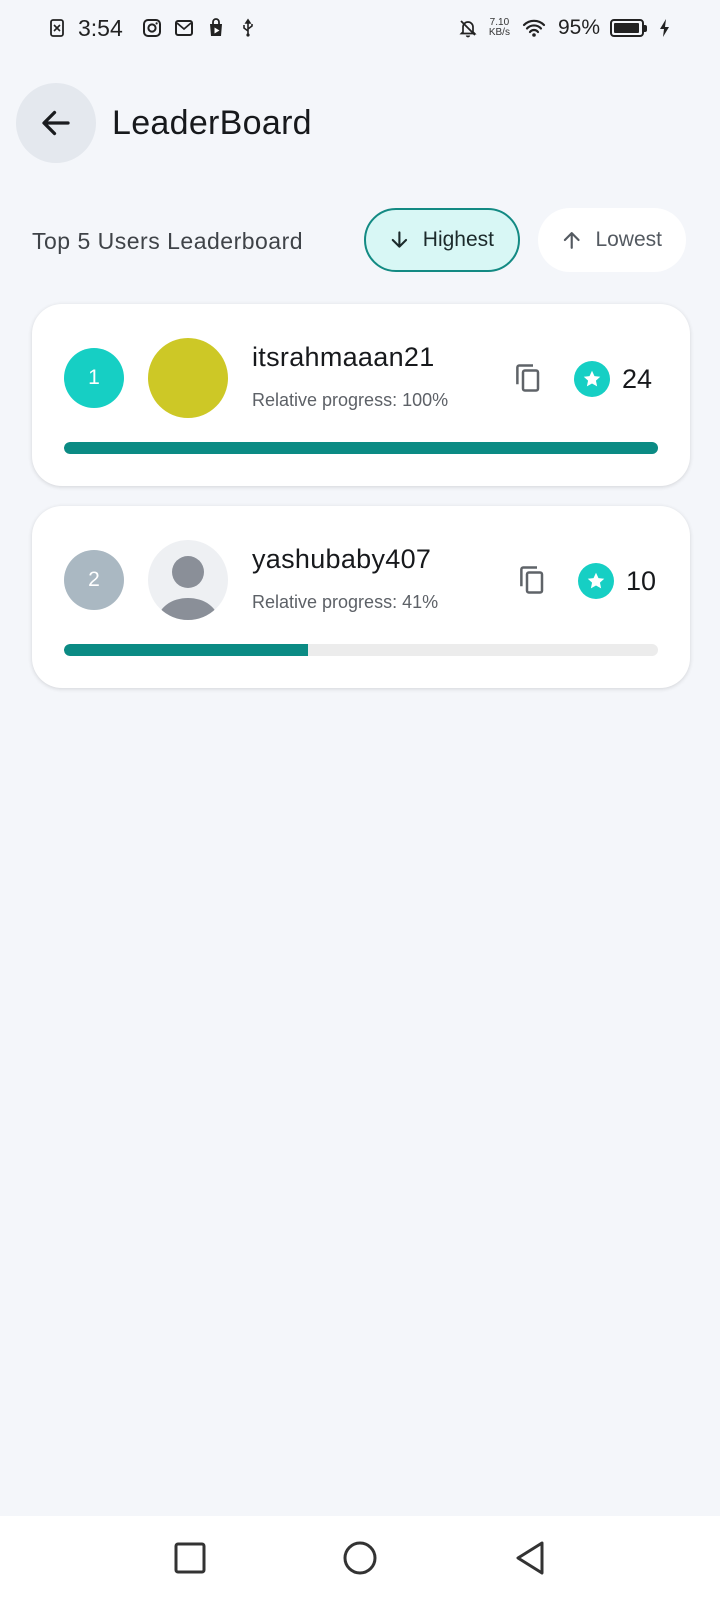 This screenshot has height=1600, width=720. What do you see at coordinates (248, 28) in the screenshot?
I see `usb-icon` at bounding box center [248, 28].